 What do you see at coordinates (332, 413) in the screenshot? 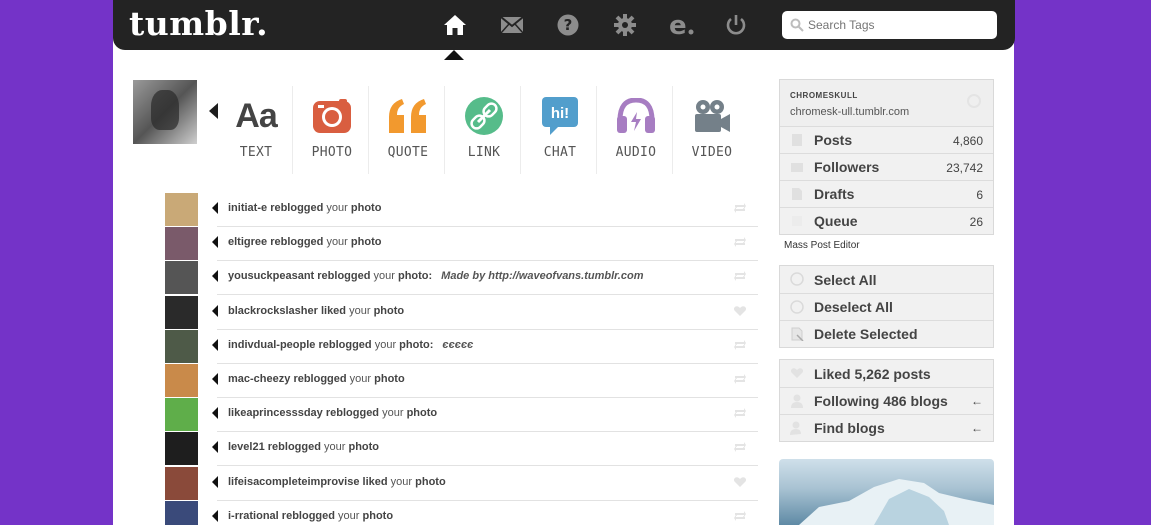
I see `activity-text: likeaprincesssday reblogged your photo` at bounding box center [332, 413].